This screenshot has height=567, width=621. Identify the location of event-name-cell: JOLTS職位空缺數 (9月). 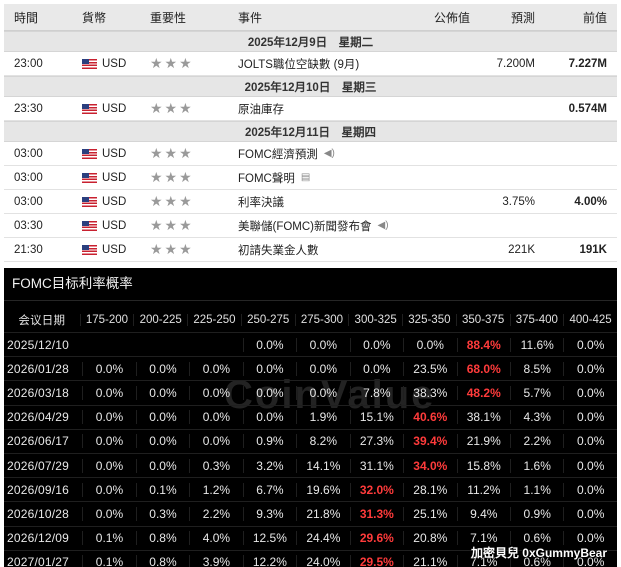
(319, 64).